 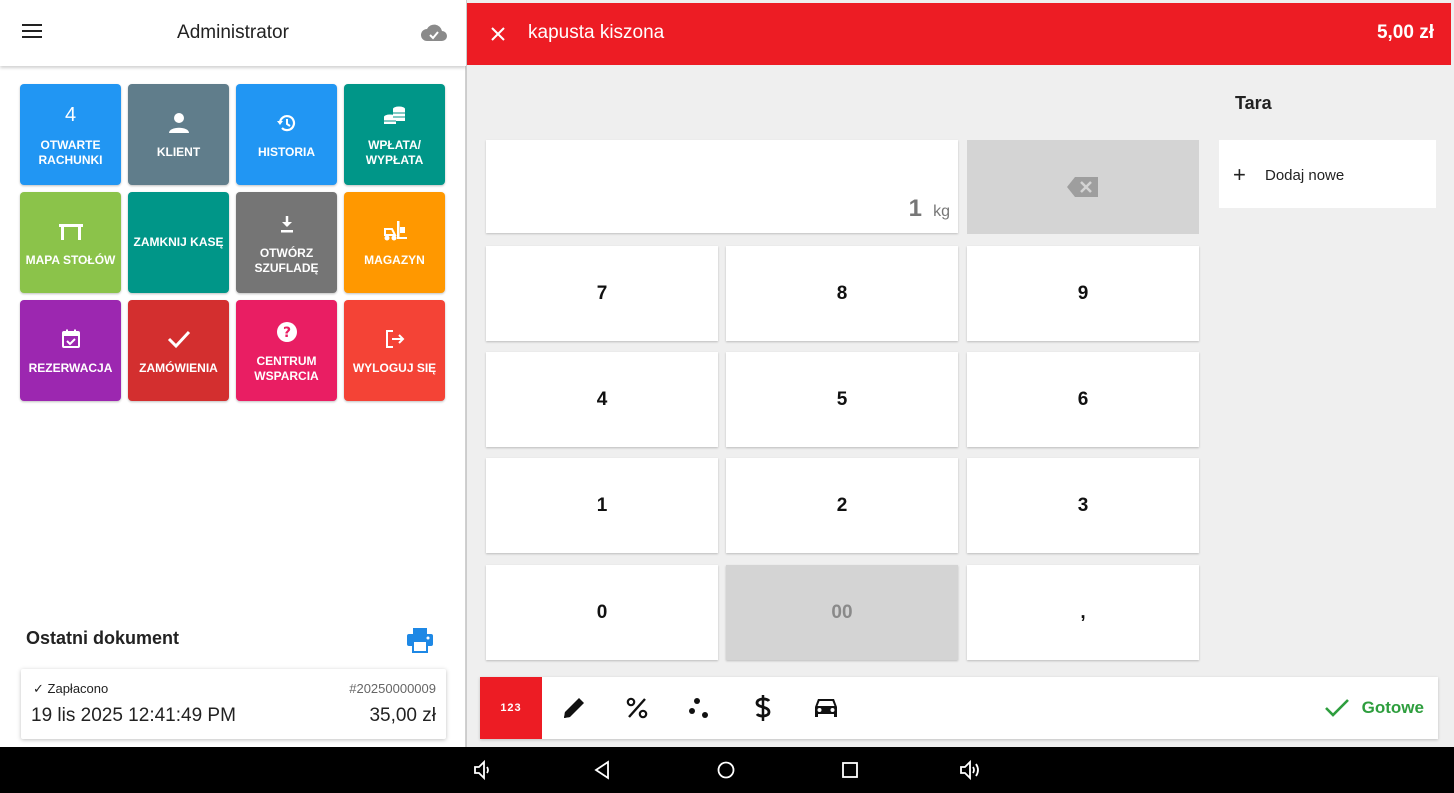 What do you see at coordinates (70, 115) in the screenshot?
I see `open-bills-count: 4` at bounding box center [70, 115].